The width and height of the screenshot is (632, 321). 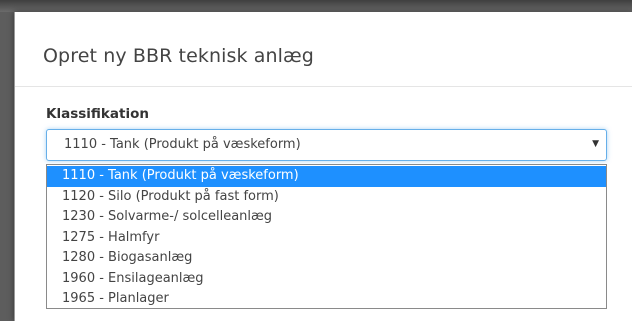 I want to click on dropdown-option: 1275 - Halmfyr, so click(x=326, y=238).